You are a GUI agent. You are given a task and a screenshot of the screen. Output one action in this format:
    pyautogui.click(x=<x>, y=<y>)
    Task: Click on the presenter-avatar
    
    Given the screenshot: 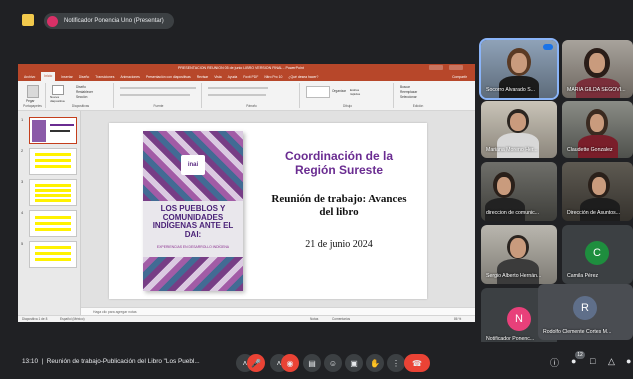 What is the action you would take?
    pyautogui.click(x=52, y=21)
    